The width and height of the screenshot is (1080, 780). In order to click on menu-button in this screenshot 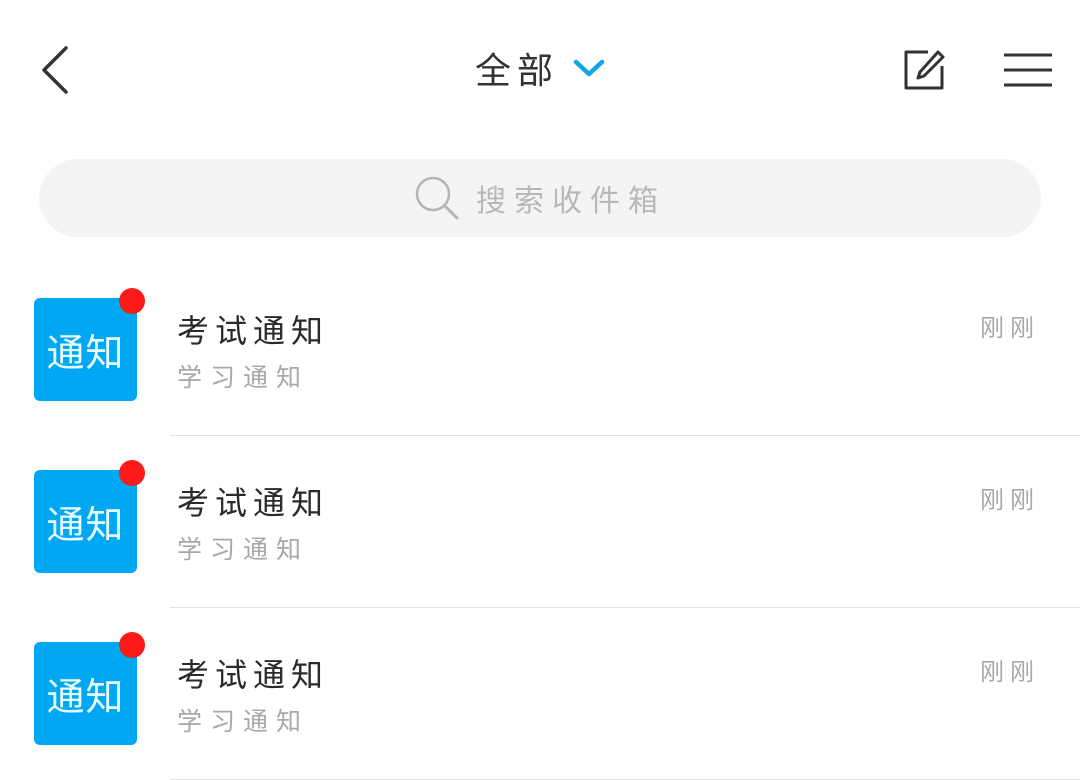, I will do `click(1028, 70)`.